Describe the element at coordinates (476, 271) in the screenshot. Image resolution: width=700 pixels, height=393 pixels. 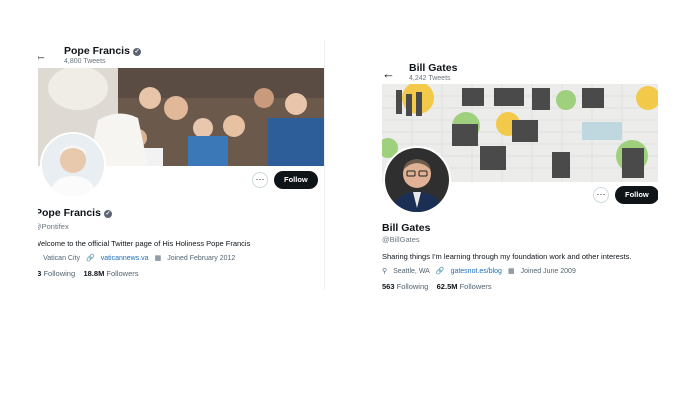
I see `profile-website-link: gatesnot.es/blog` at that location.